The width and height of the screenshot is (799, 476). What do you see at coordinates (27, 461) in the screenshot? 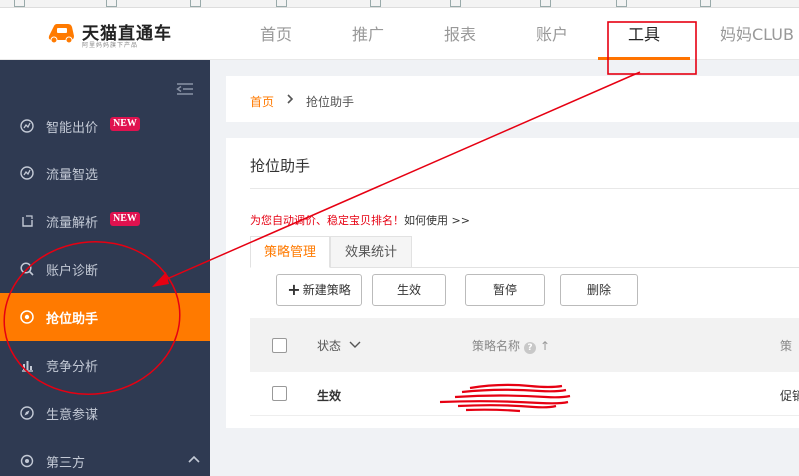
I see `gear-icon` at bounding box center [27, 461].